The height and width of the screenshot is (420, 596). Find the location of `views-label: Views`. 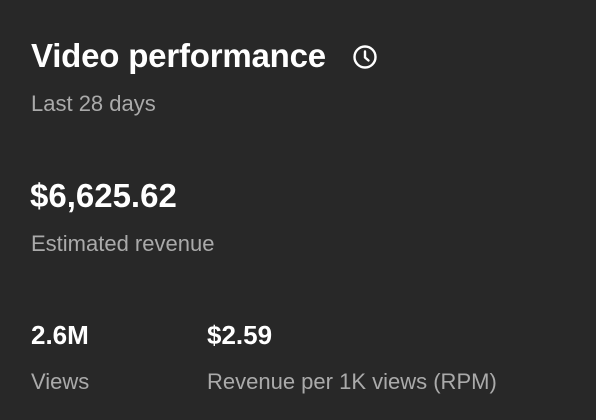

views-label: Views is located at coordinates (60, 381).